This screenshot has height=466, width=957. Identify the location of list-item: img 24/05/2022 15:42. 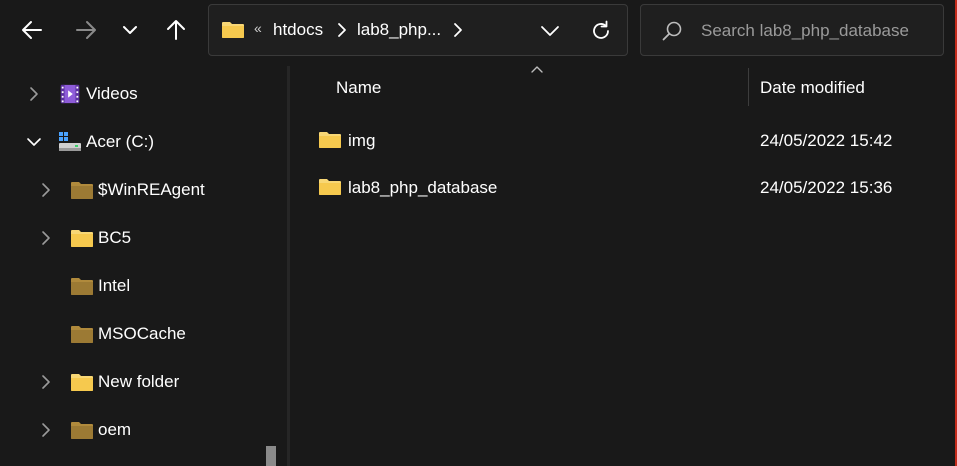
(630, 142).